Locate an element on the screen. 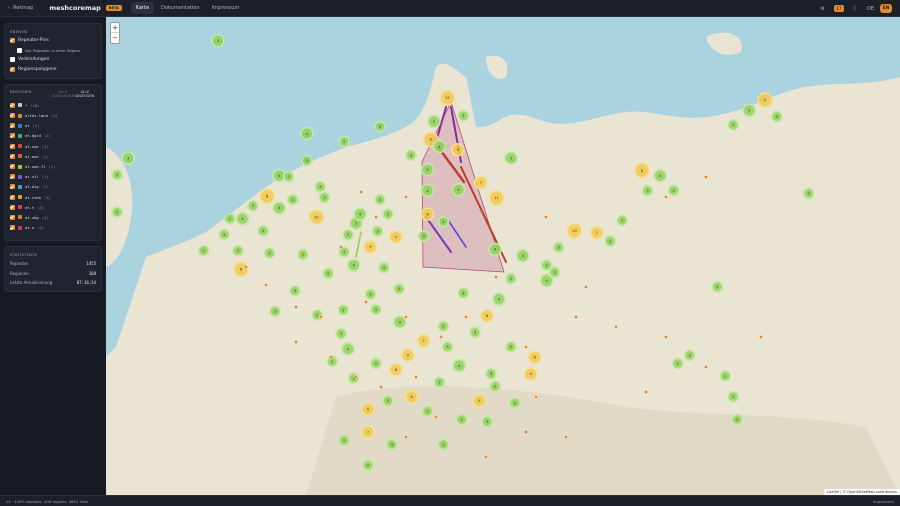 Image resolution: width=900 pixels, height=506 pixels. footer-link: Impressum is located at coordinates (883, 501).